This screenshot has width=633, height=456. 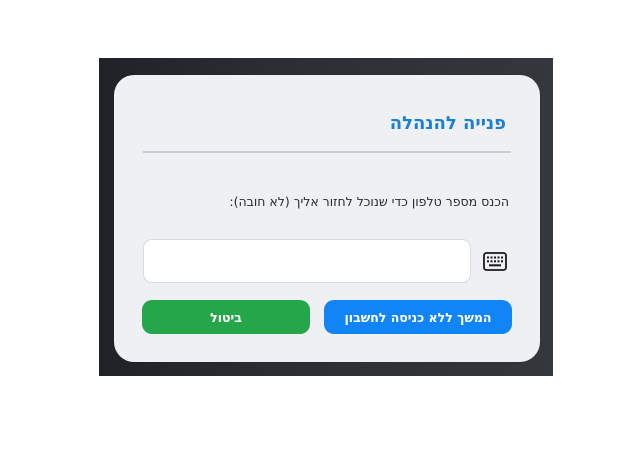 What do you see at coordinates (418, 317) in the screenshot?
I see `continue-without-login-button: המשך ללא כניסה לחשבון` at bounding box center [418, 317].